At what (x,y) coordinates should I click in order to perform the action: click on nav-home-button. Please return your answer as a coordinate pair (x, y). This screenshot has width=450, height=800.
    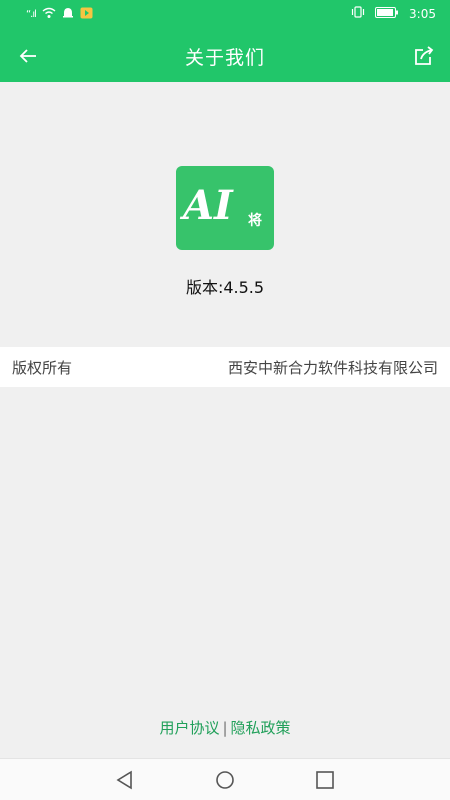
    Looking at the image, I should click on (225, 782).